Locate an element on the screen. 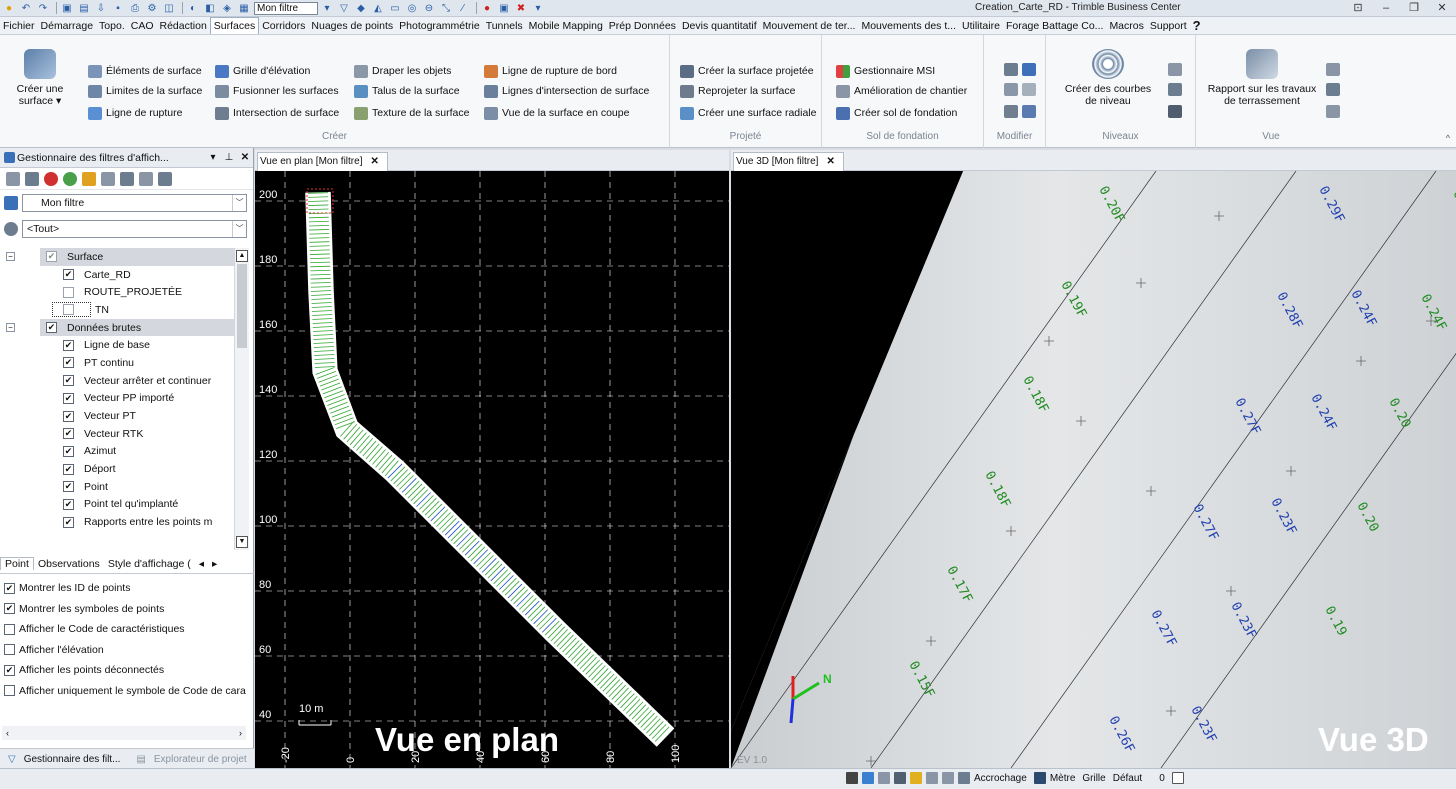 This screenshot has height=789, width=1456. vue-surface-coupe-button: Vue de la surface en coupe is located at coordinates (556, 113).